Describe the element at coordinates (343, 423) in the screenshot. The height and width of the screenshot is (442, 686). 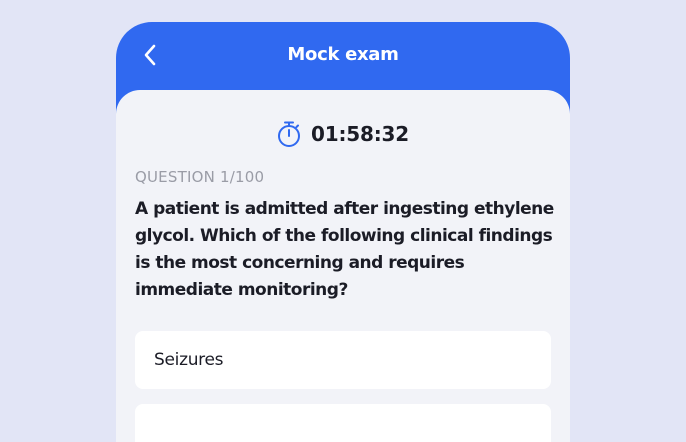
I see `answer-option` at that location.